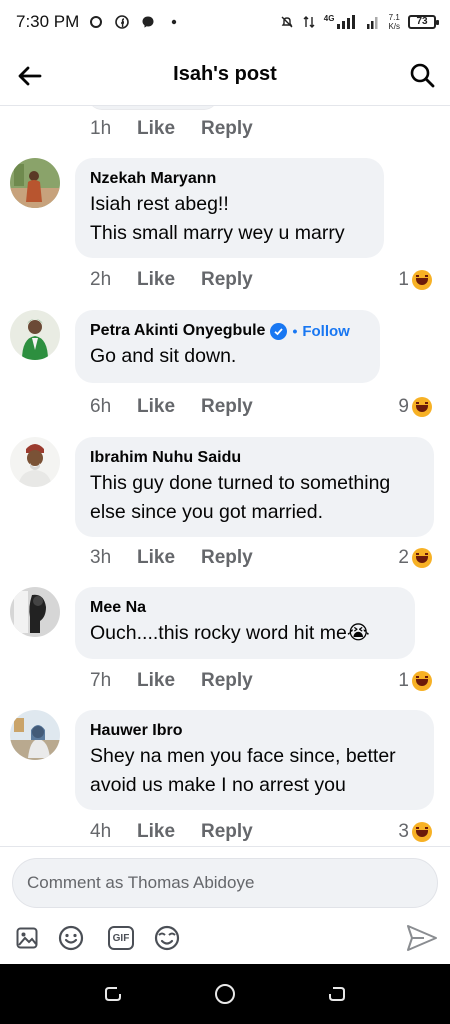 The image size is (450, 1024). I want to click on comment-time: 3h, so click(101, 557).